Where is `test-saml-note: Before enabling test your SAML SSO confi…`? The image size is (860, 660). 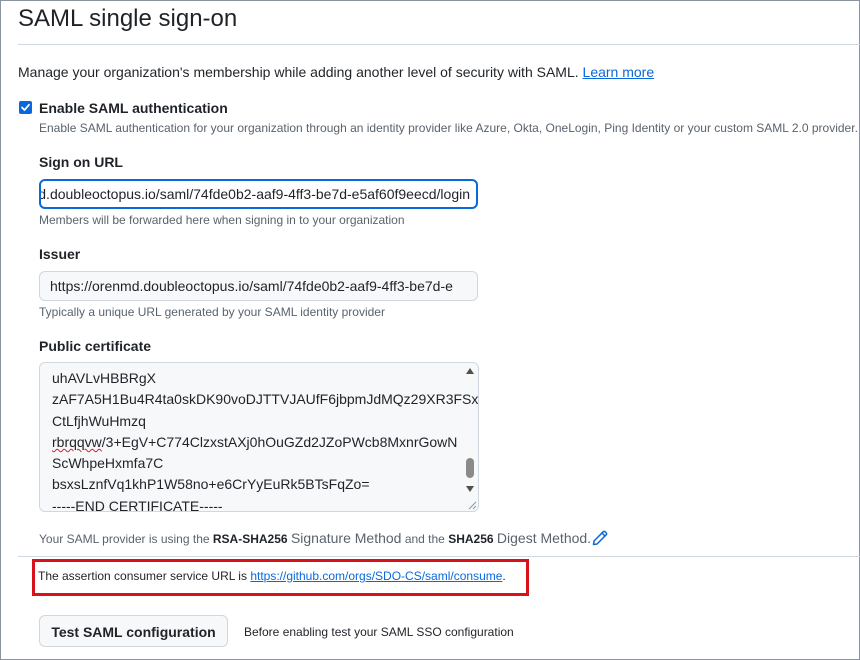 test-saml-note: Before enabling test your SAML SSO confi… is located at coordinates (379, 632).